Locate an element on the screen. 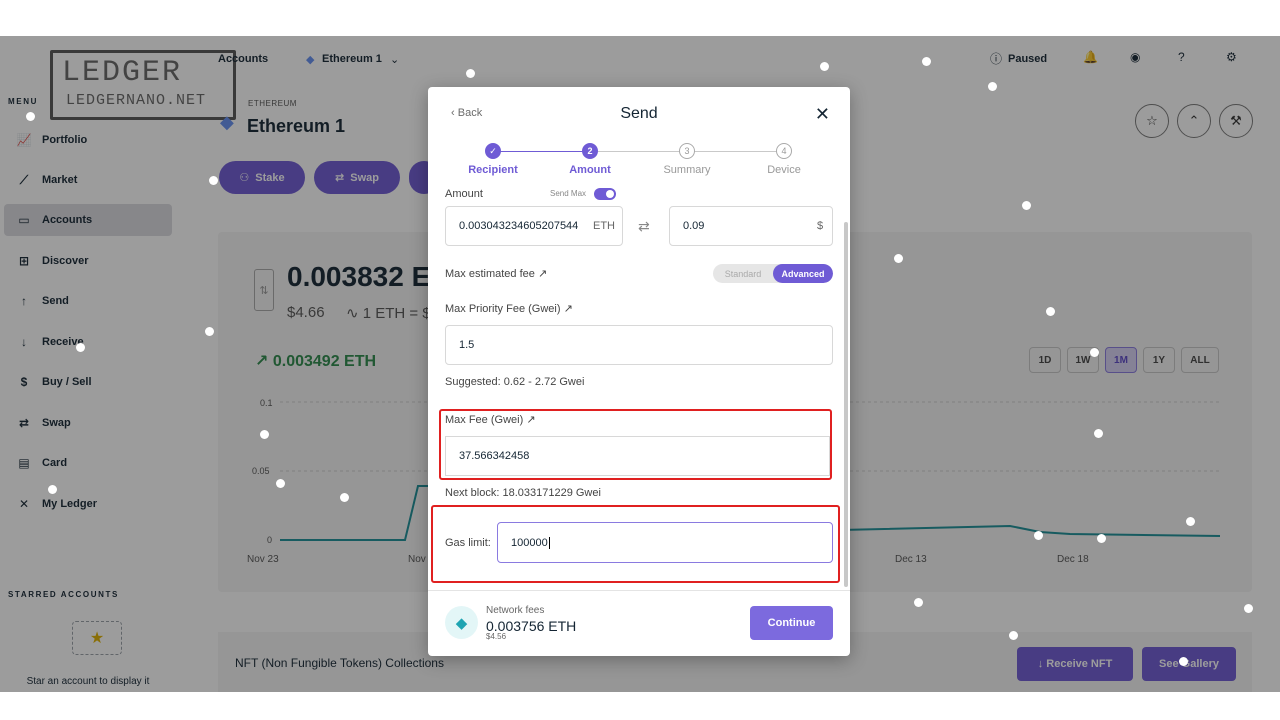  amount-unit: ETH is located at coordinates (603, 226).